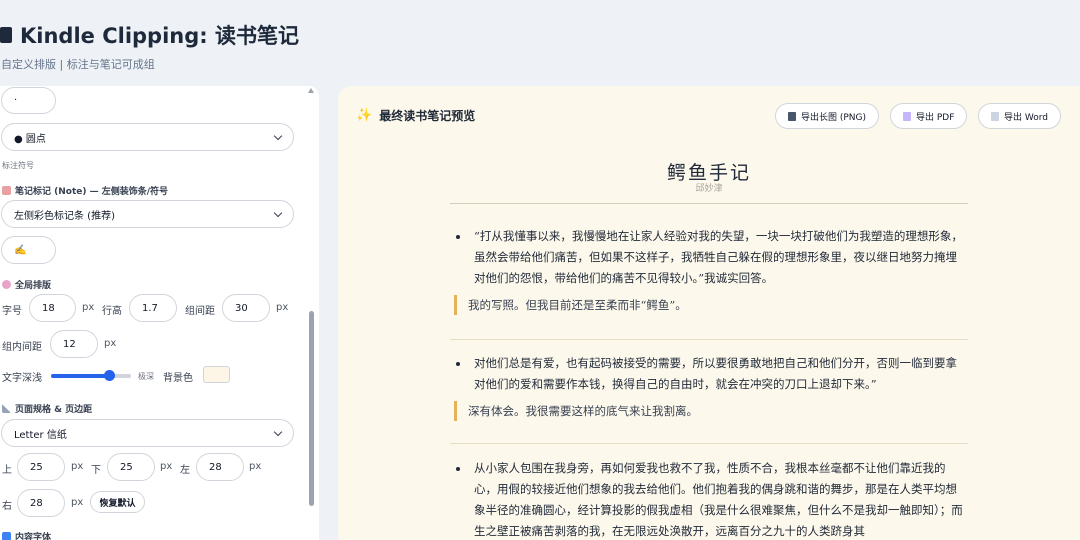 Image resolution: width=1080 pixels, height=540 pixels. I want to click on sparkle-icon: ✨, so click(364, 115).